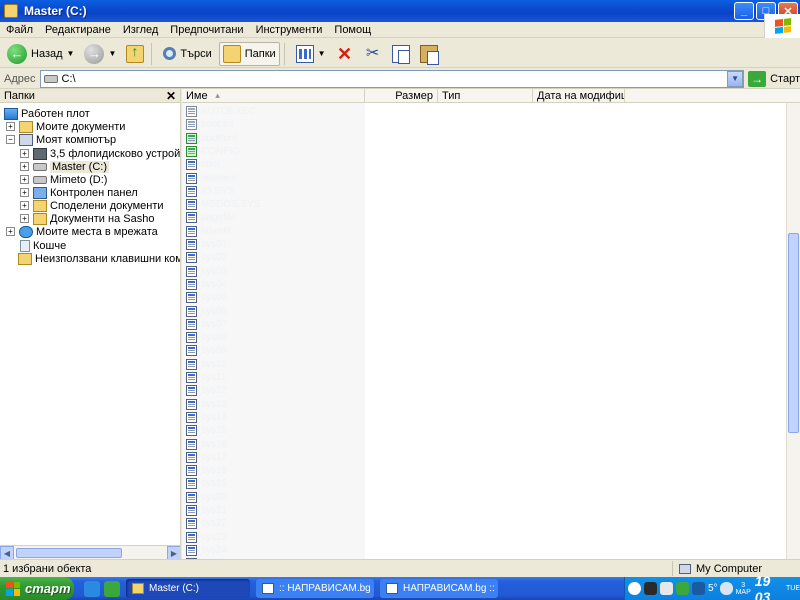 This screenshot has width=800, height=600. I want to click on scroll-left-icon: ◀, so click(7, 552).